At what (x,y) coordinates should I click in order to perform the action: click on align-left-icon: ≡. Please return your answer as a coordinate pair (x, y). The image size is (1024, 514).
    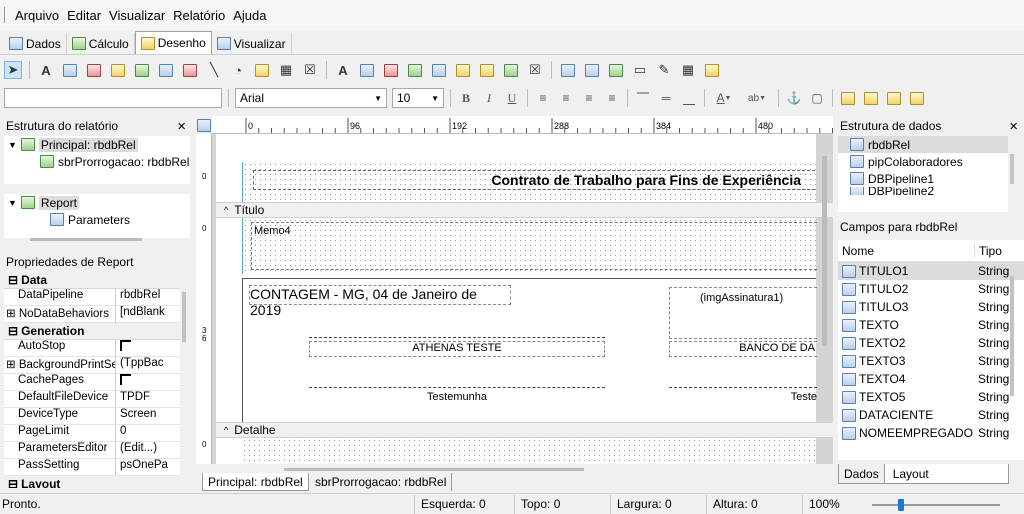
    Looking at the image, I should click on (543, 98).